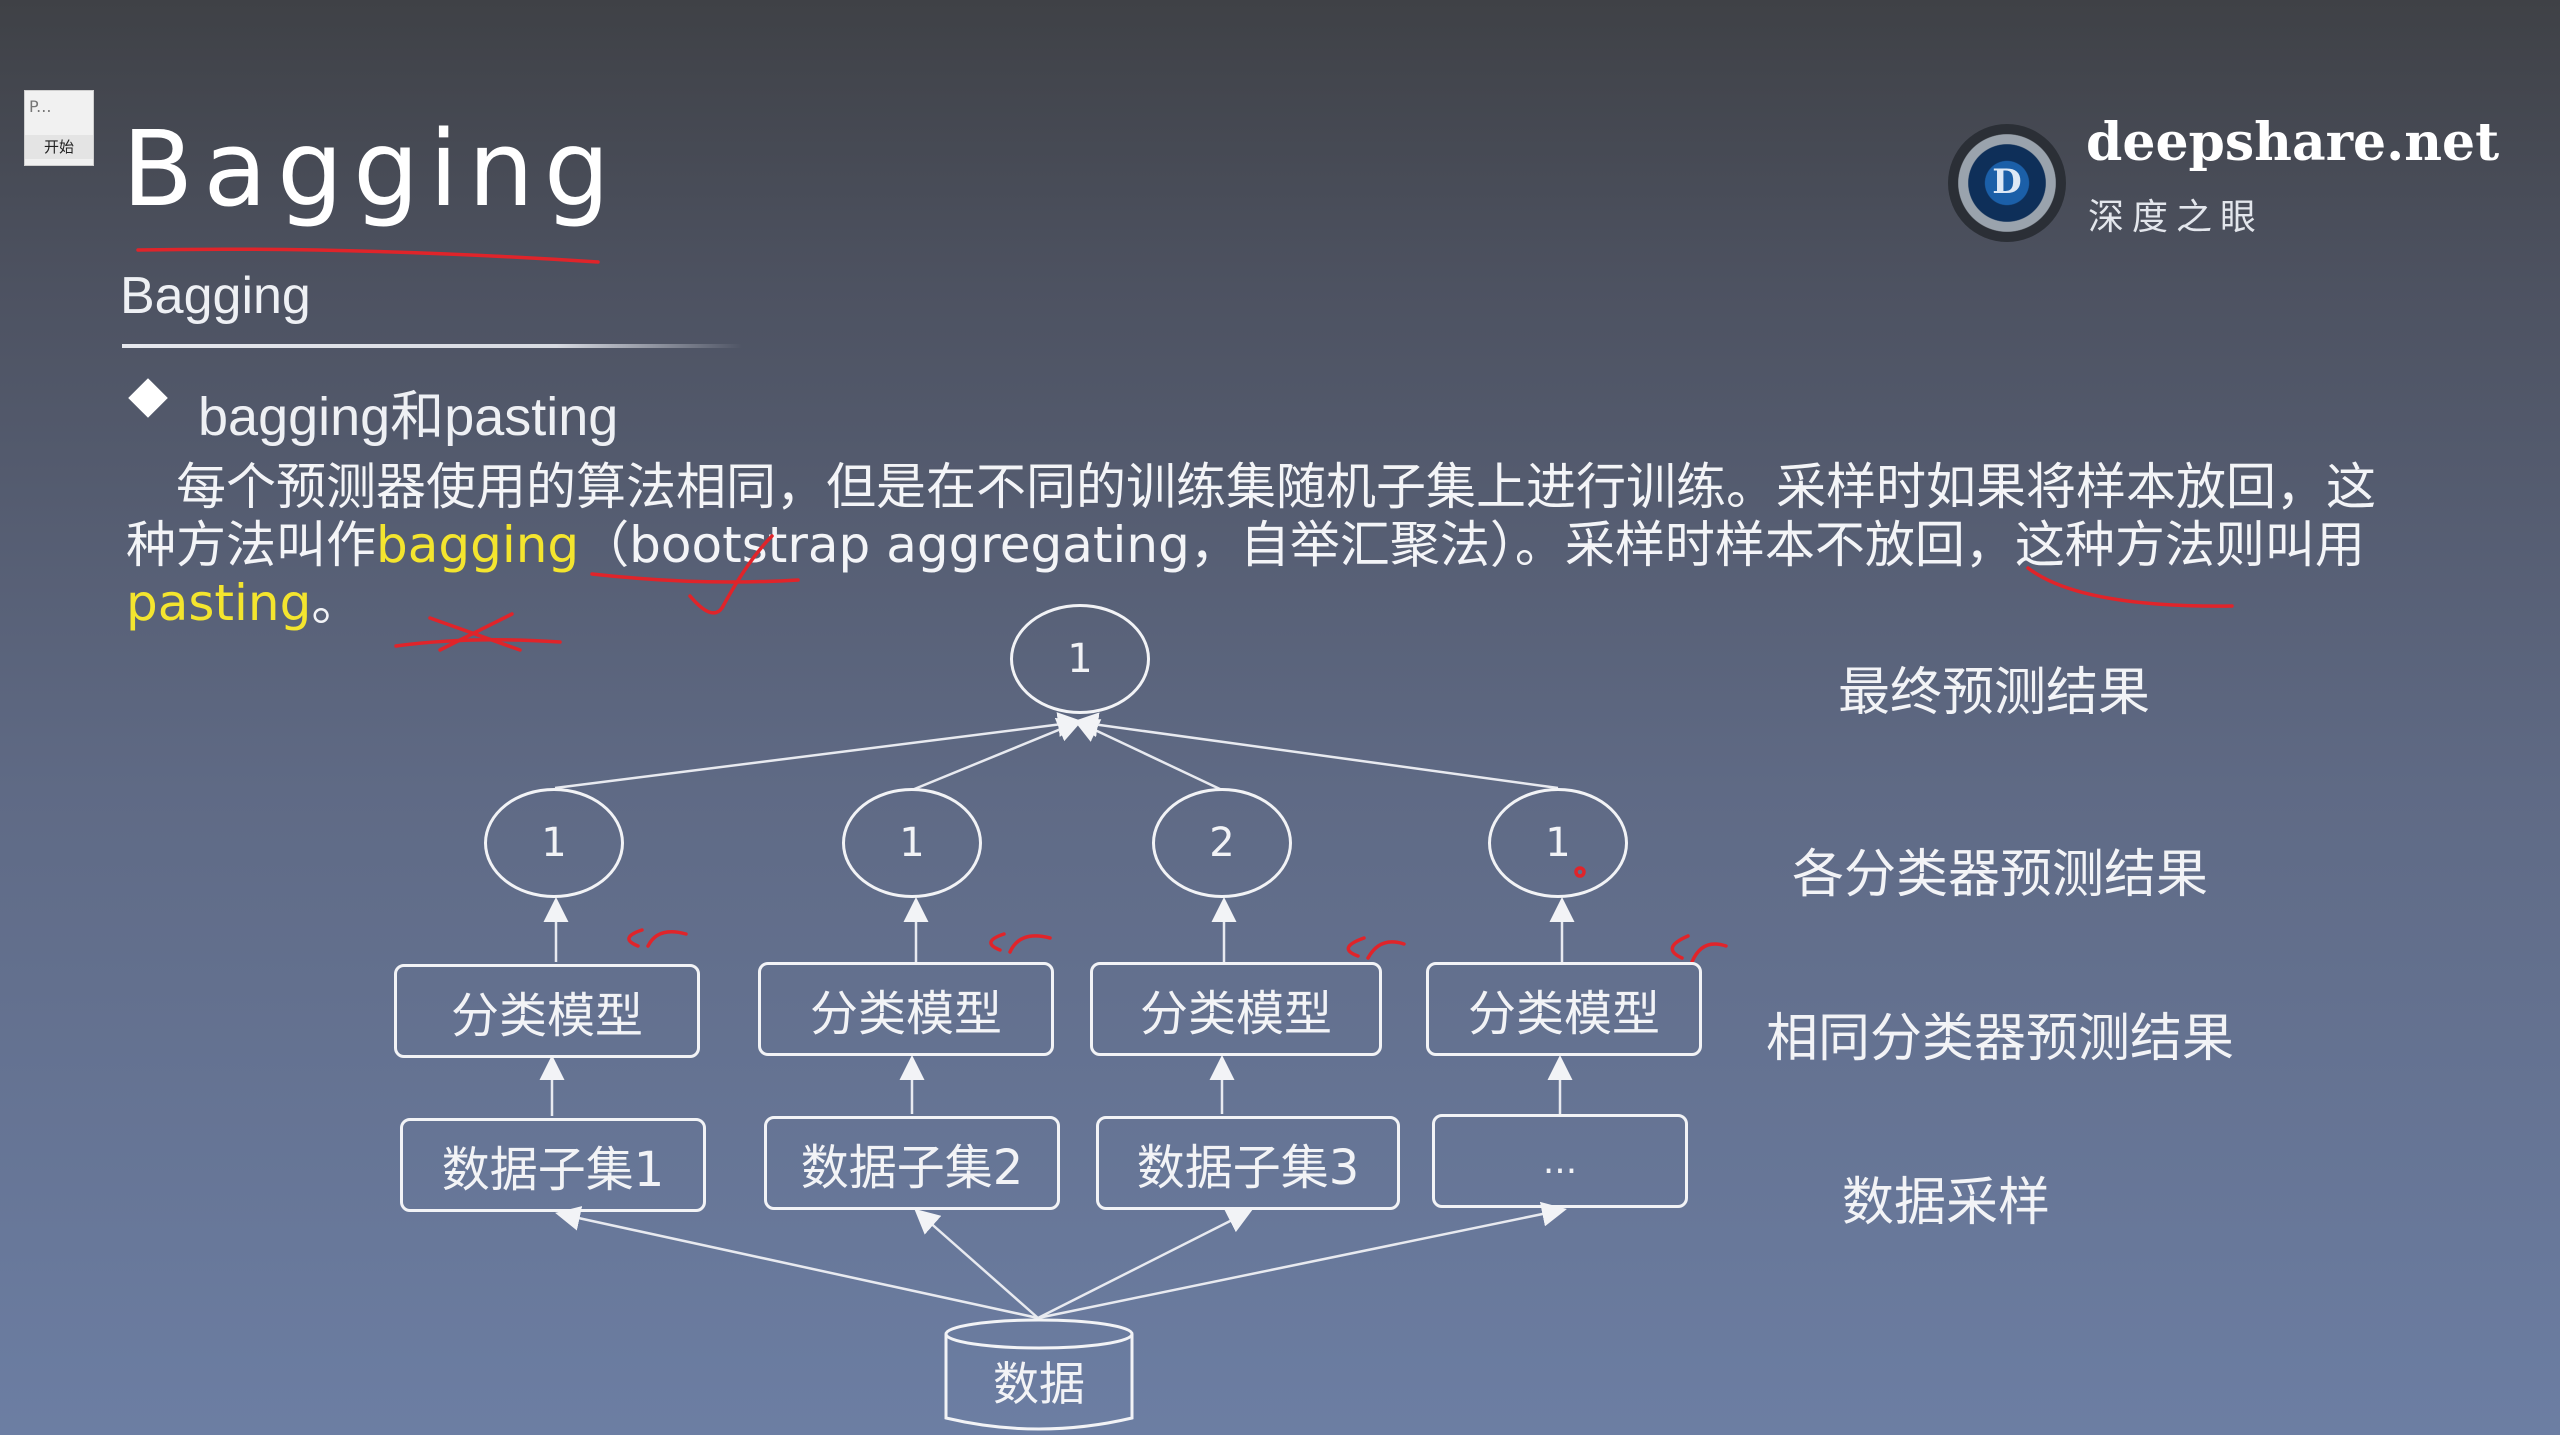  Describe the element at coordinates (1222, 843) in the screenshot. I see `classifier-result-node: 2` at that location.